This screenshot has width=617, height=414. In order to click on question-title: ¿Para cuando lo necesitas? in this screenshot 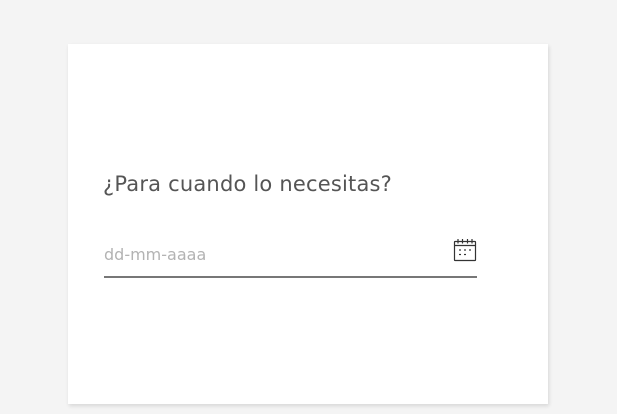, I will do `click(248, 184)`.